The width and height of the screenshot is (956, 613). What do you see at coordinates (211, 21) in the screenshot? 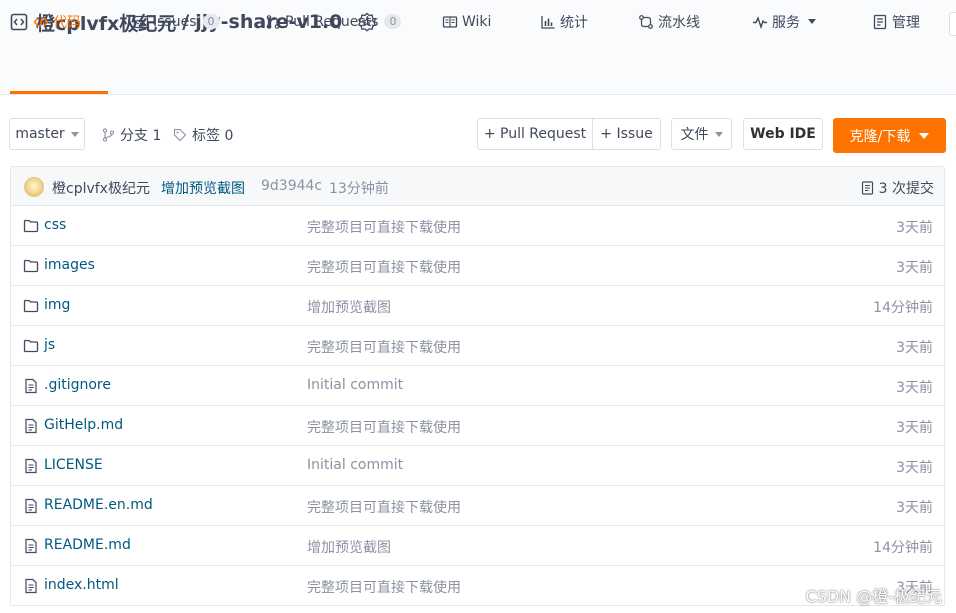
I see `issues-count-badge: 0` at bounding box center [211, 21].